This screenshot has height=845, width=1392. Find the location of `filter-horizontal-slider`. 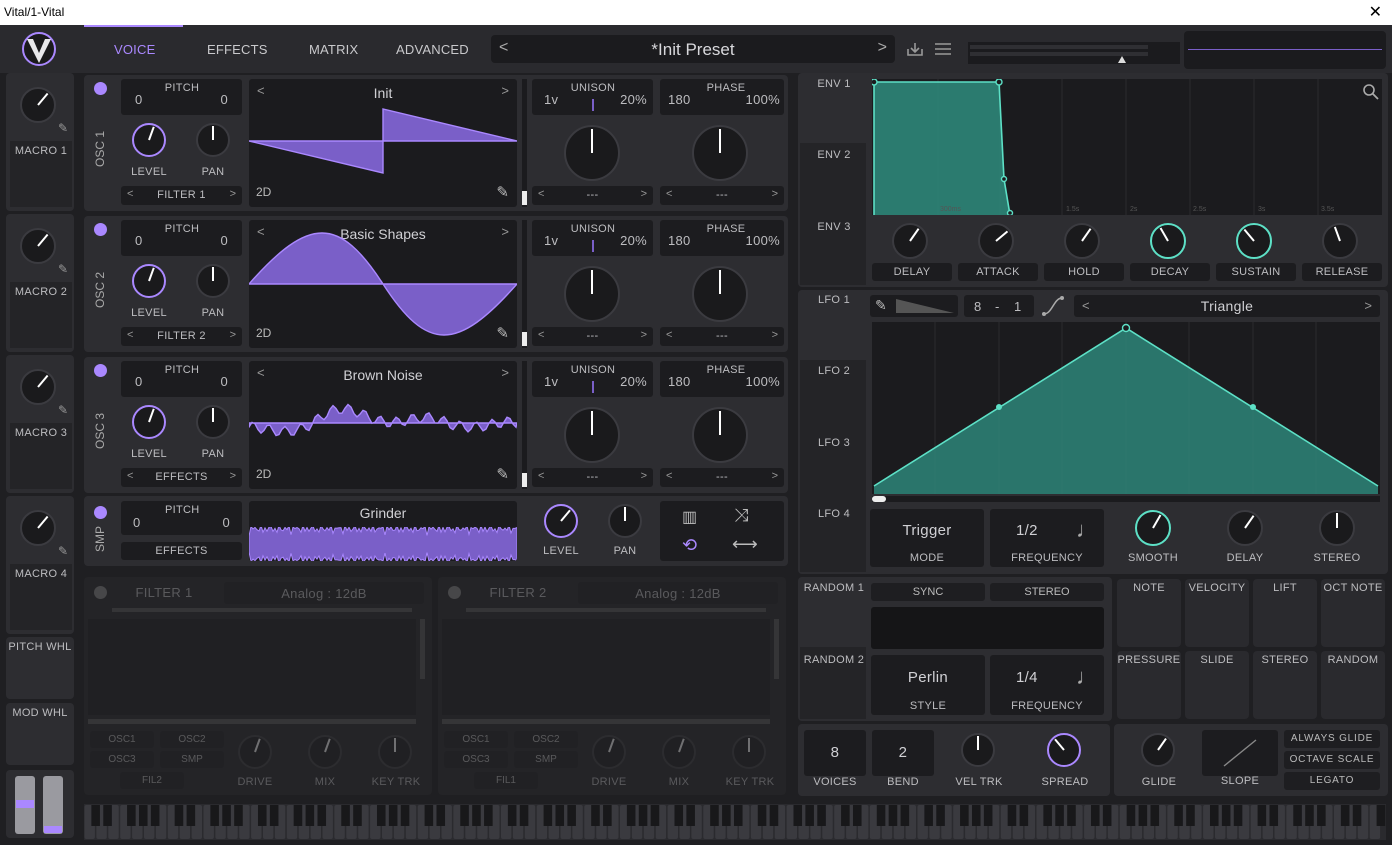

filter-horizontal-slider is located at coordinates (606, 721).